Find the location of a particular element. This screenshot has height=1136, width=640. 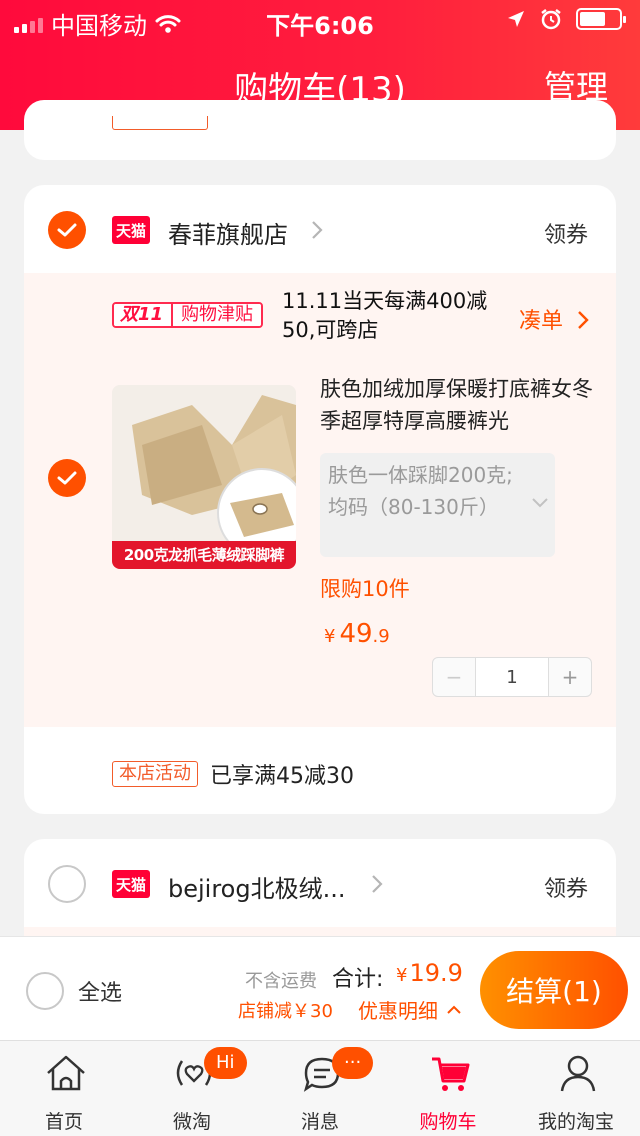

location-icon is located at coordinates (516, 19).